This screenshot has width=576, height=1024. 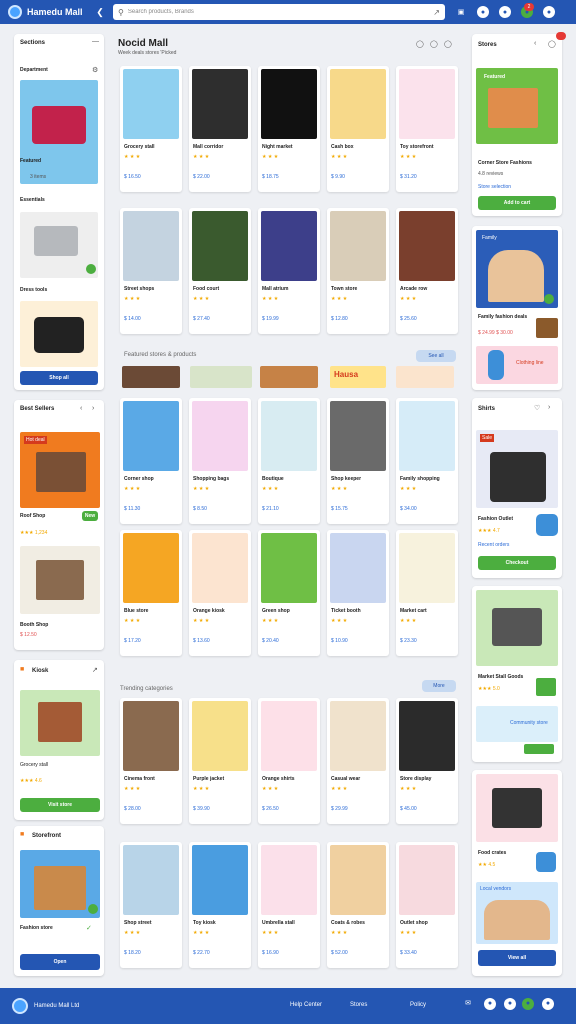 I want to click on product-card: Umbrella stall ★ ★ ★ $ 16.90, so click(x=289, y=905).